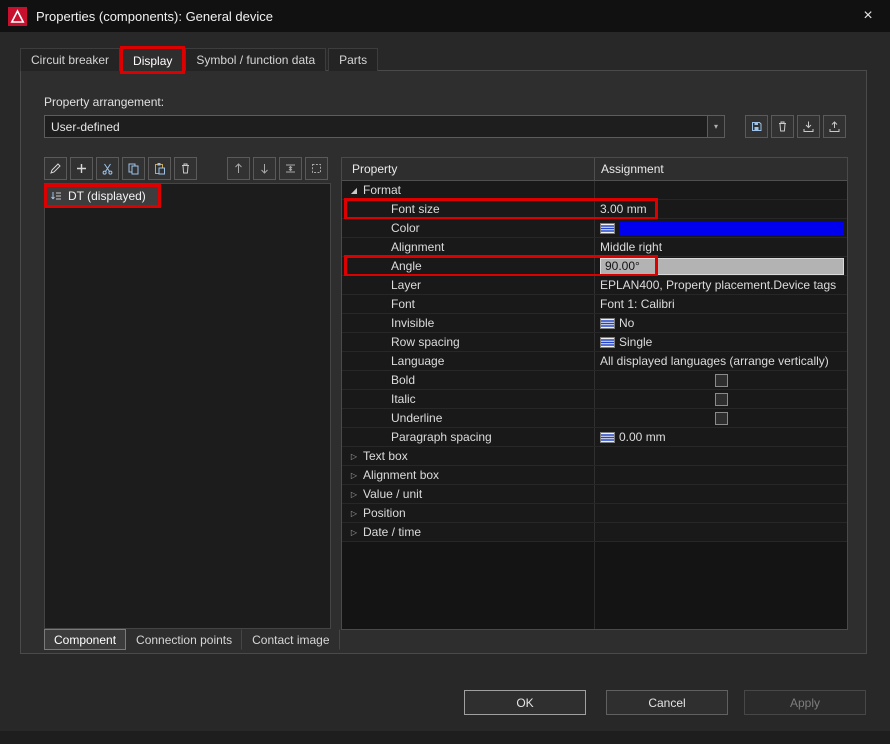 The width and height of the screenshot is (890, 744). What do you see at coordinates (594, 399) in the screenshot?
I see `grid-row-italic: Italic` at bounding box center [594, 399].